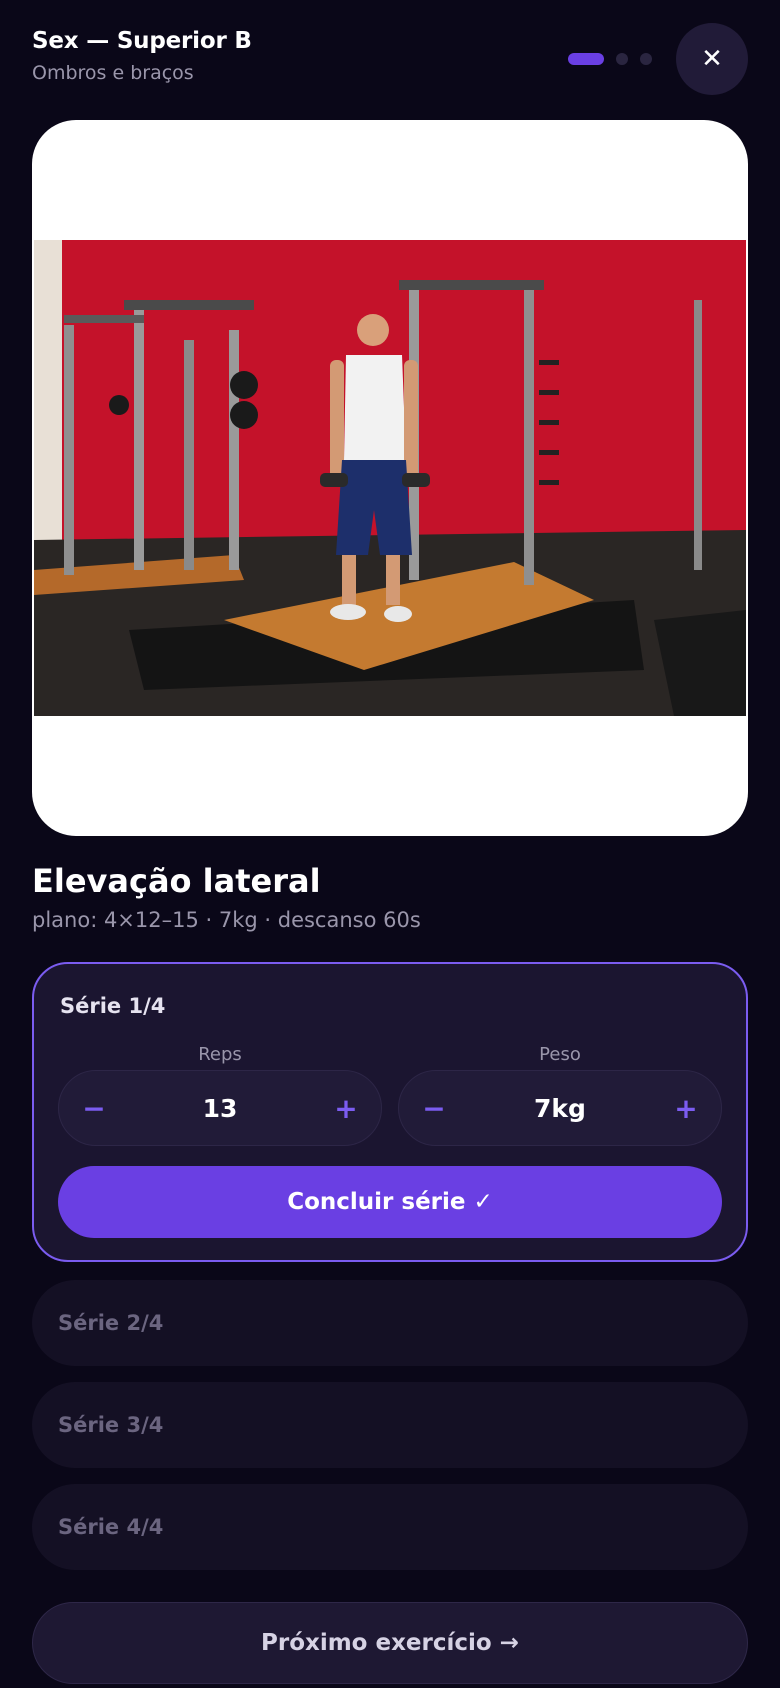 The image size is (780, 1688). Describe the element at coordinates (390, 1527) in the screenshot. I see `set-row: Série 4/4` at that location.